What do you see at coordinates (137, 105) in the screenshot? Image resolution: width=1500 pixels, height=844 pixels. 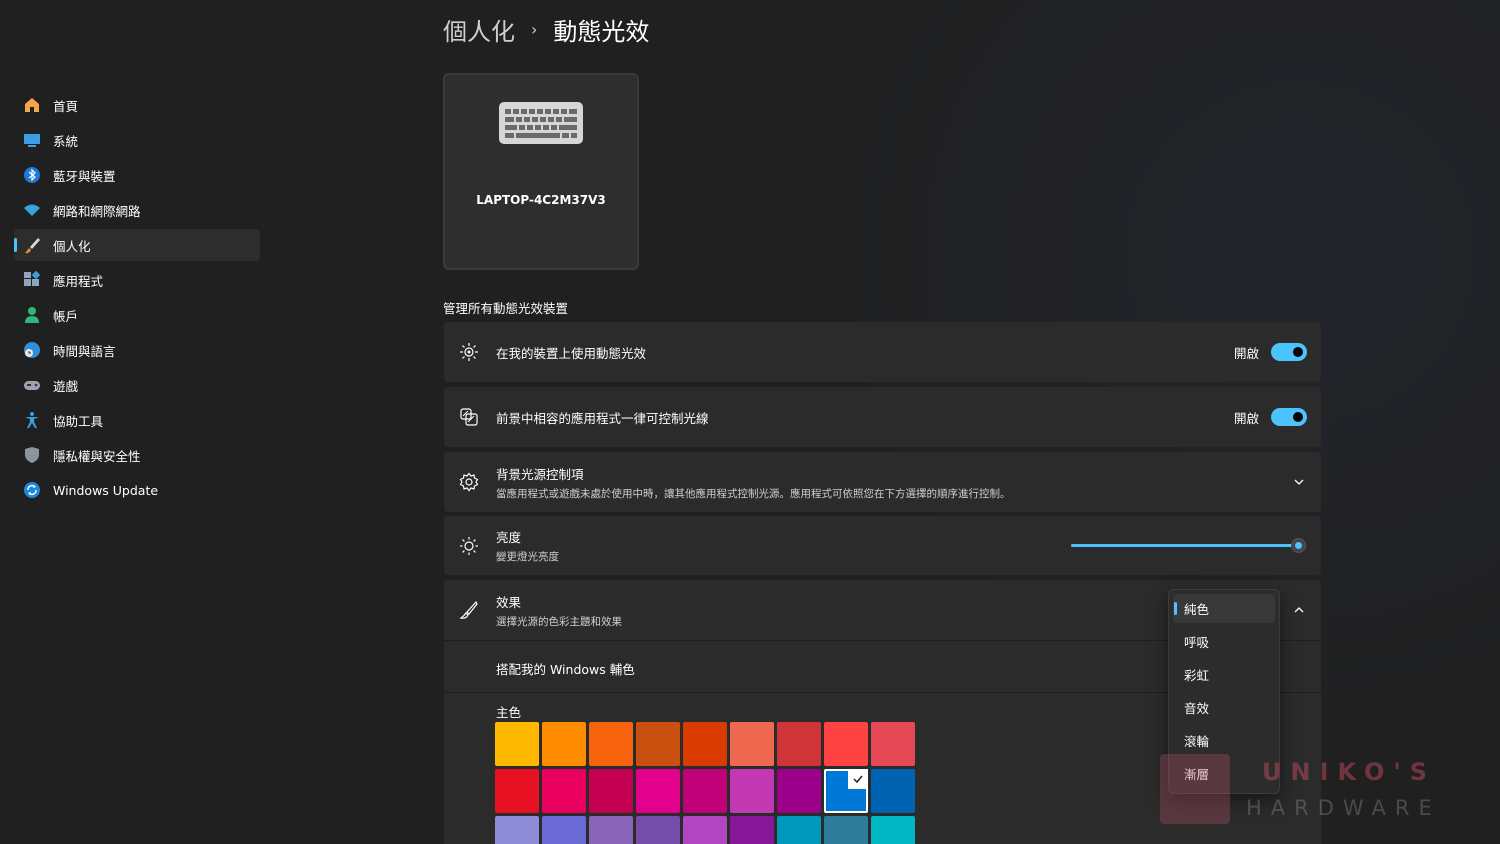 I see `sidebar-item-home: 首頁` at bounding box center [137, 105].